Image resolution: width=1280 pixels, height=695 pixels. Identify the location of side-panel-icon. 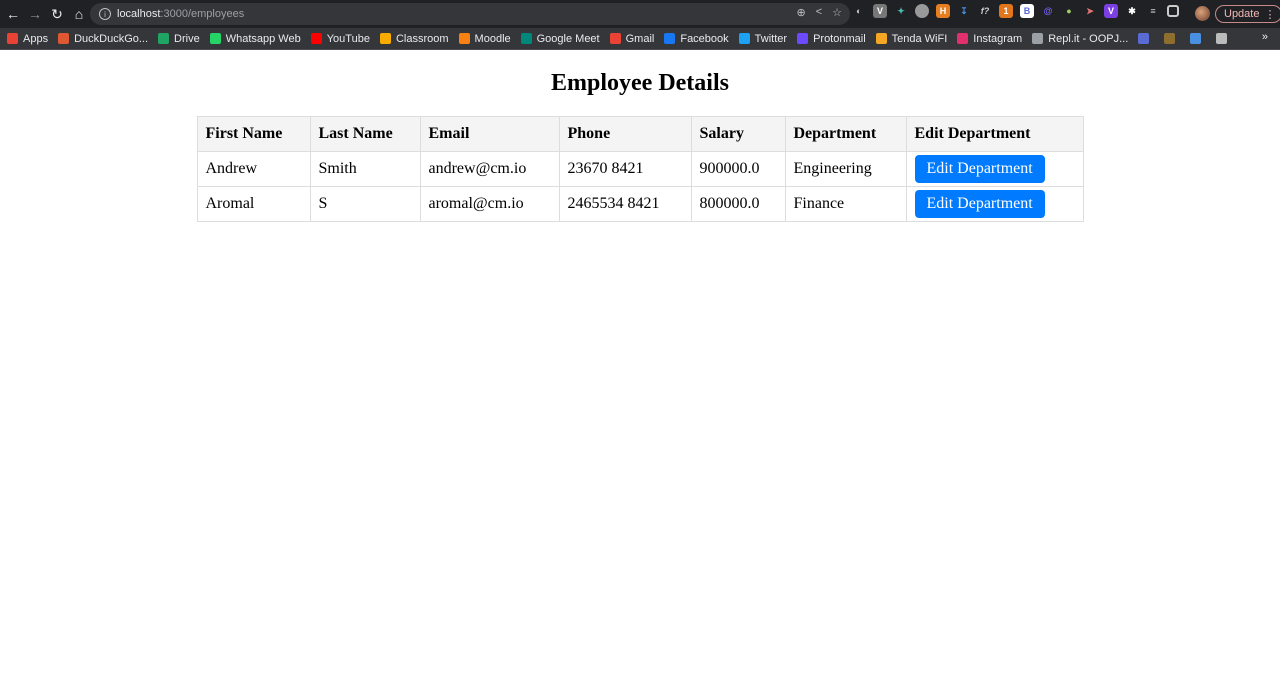
(1173, 11).